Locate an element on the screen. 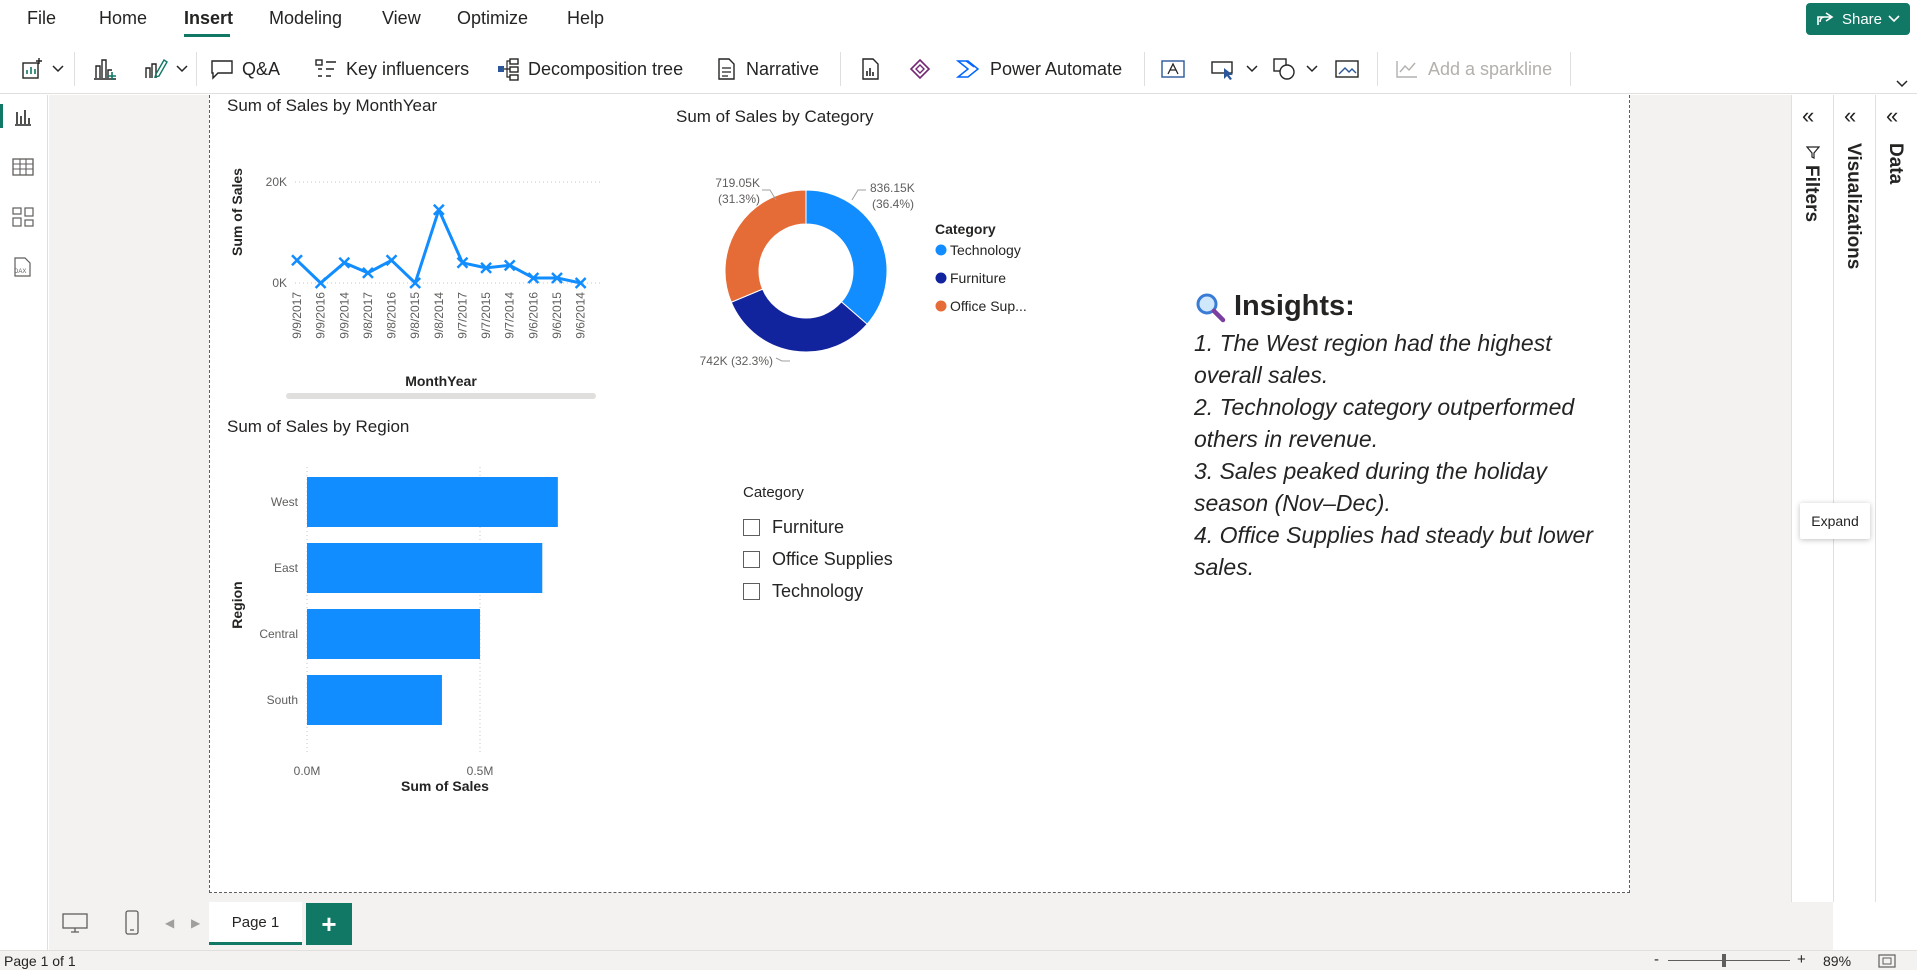 The width and height of the screenshot is (1917, 970). key-influencers-button: Key influencers is located at coordinates (391, 69).